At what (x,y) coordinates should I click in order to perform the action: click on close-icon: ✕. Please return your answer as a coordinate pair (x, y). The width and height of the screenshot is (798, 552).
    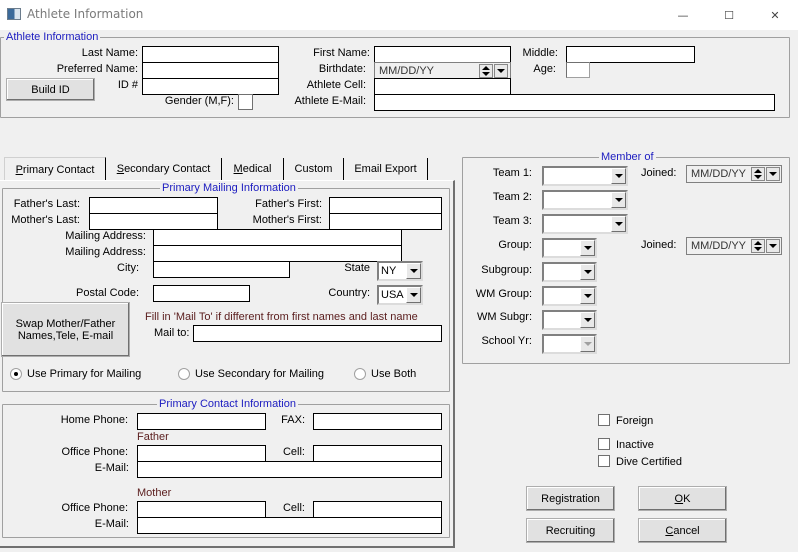
    Looking at the image, I should click on (775, 15).